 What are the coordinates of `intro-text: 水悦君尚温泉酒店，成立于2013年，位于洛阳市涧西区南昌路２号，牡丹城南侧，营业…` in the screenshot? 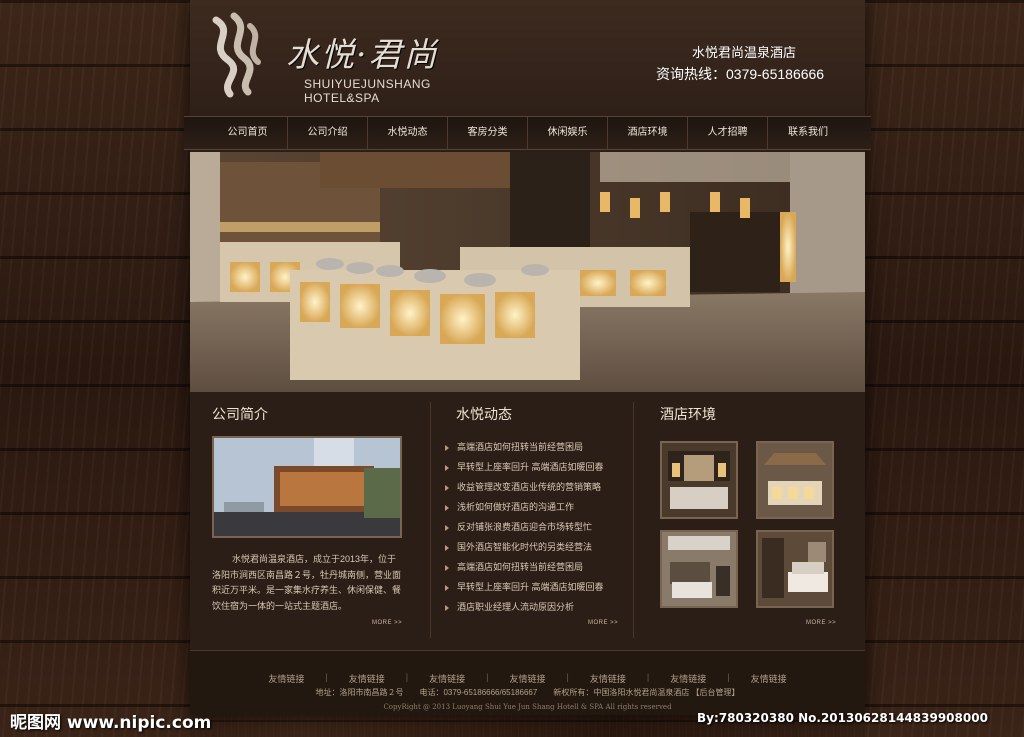 It's located at (307, 582).